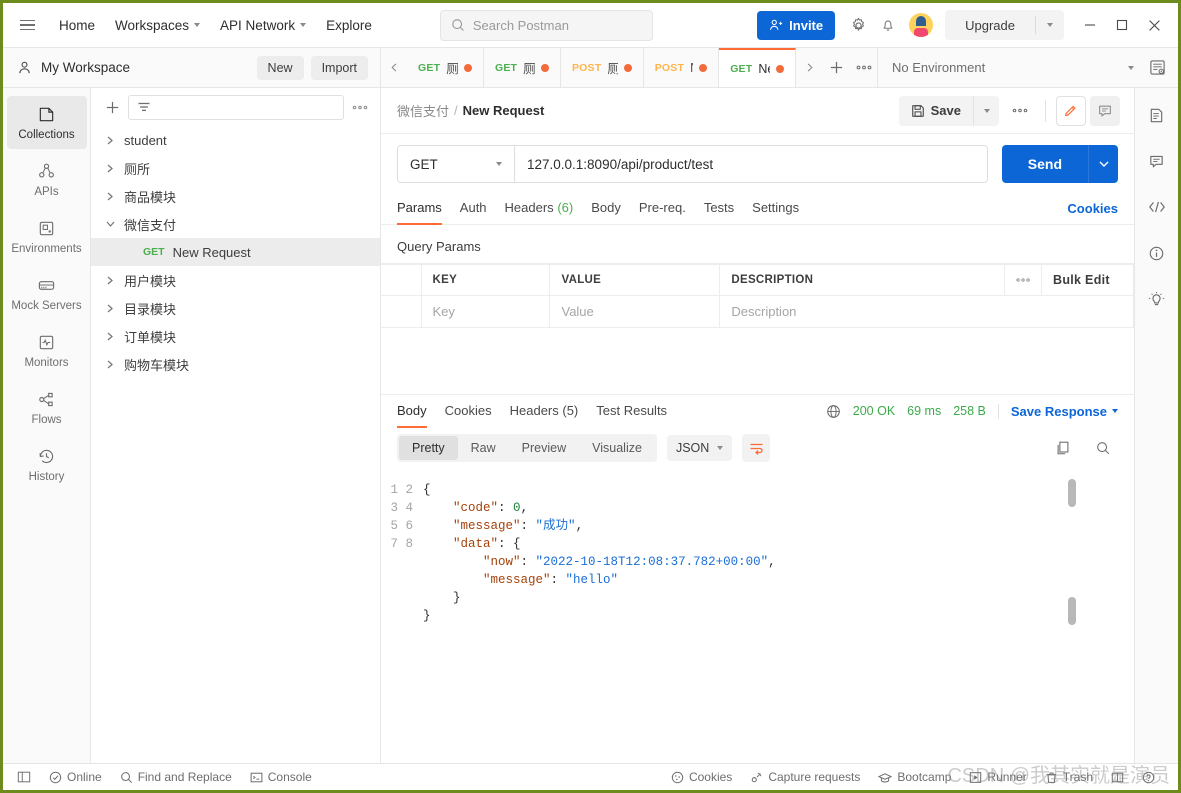 The height and width of the screenshot is (793, 1181). I want to click on tab-body: Body, so click(606, 208).